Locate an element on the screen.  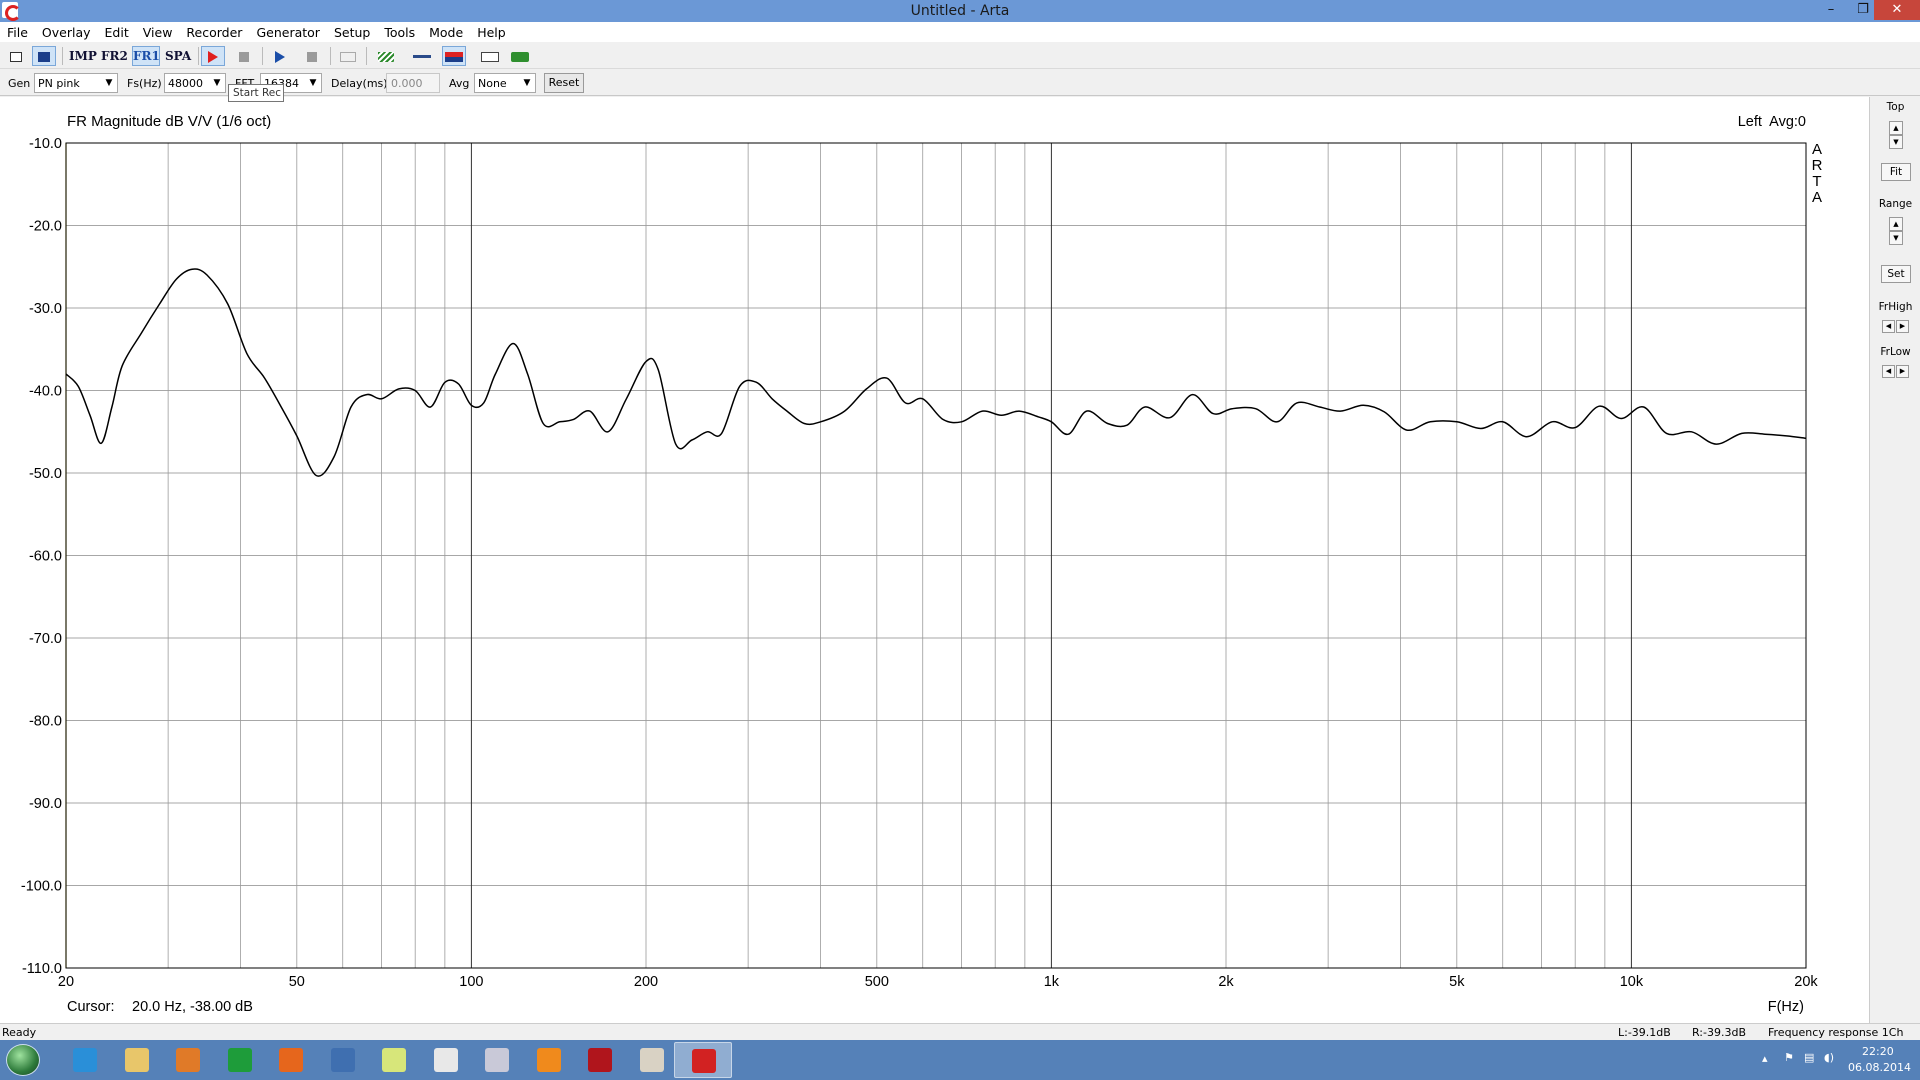
frhigh-left-button: ◀ is located at coordinates (1888, 326).